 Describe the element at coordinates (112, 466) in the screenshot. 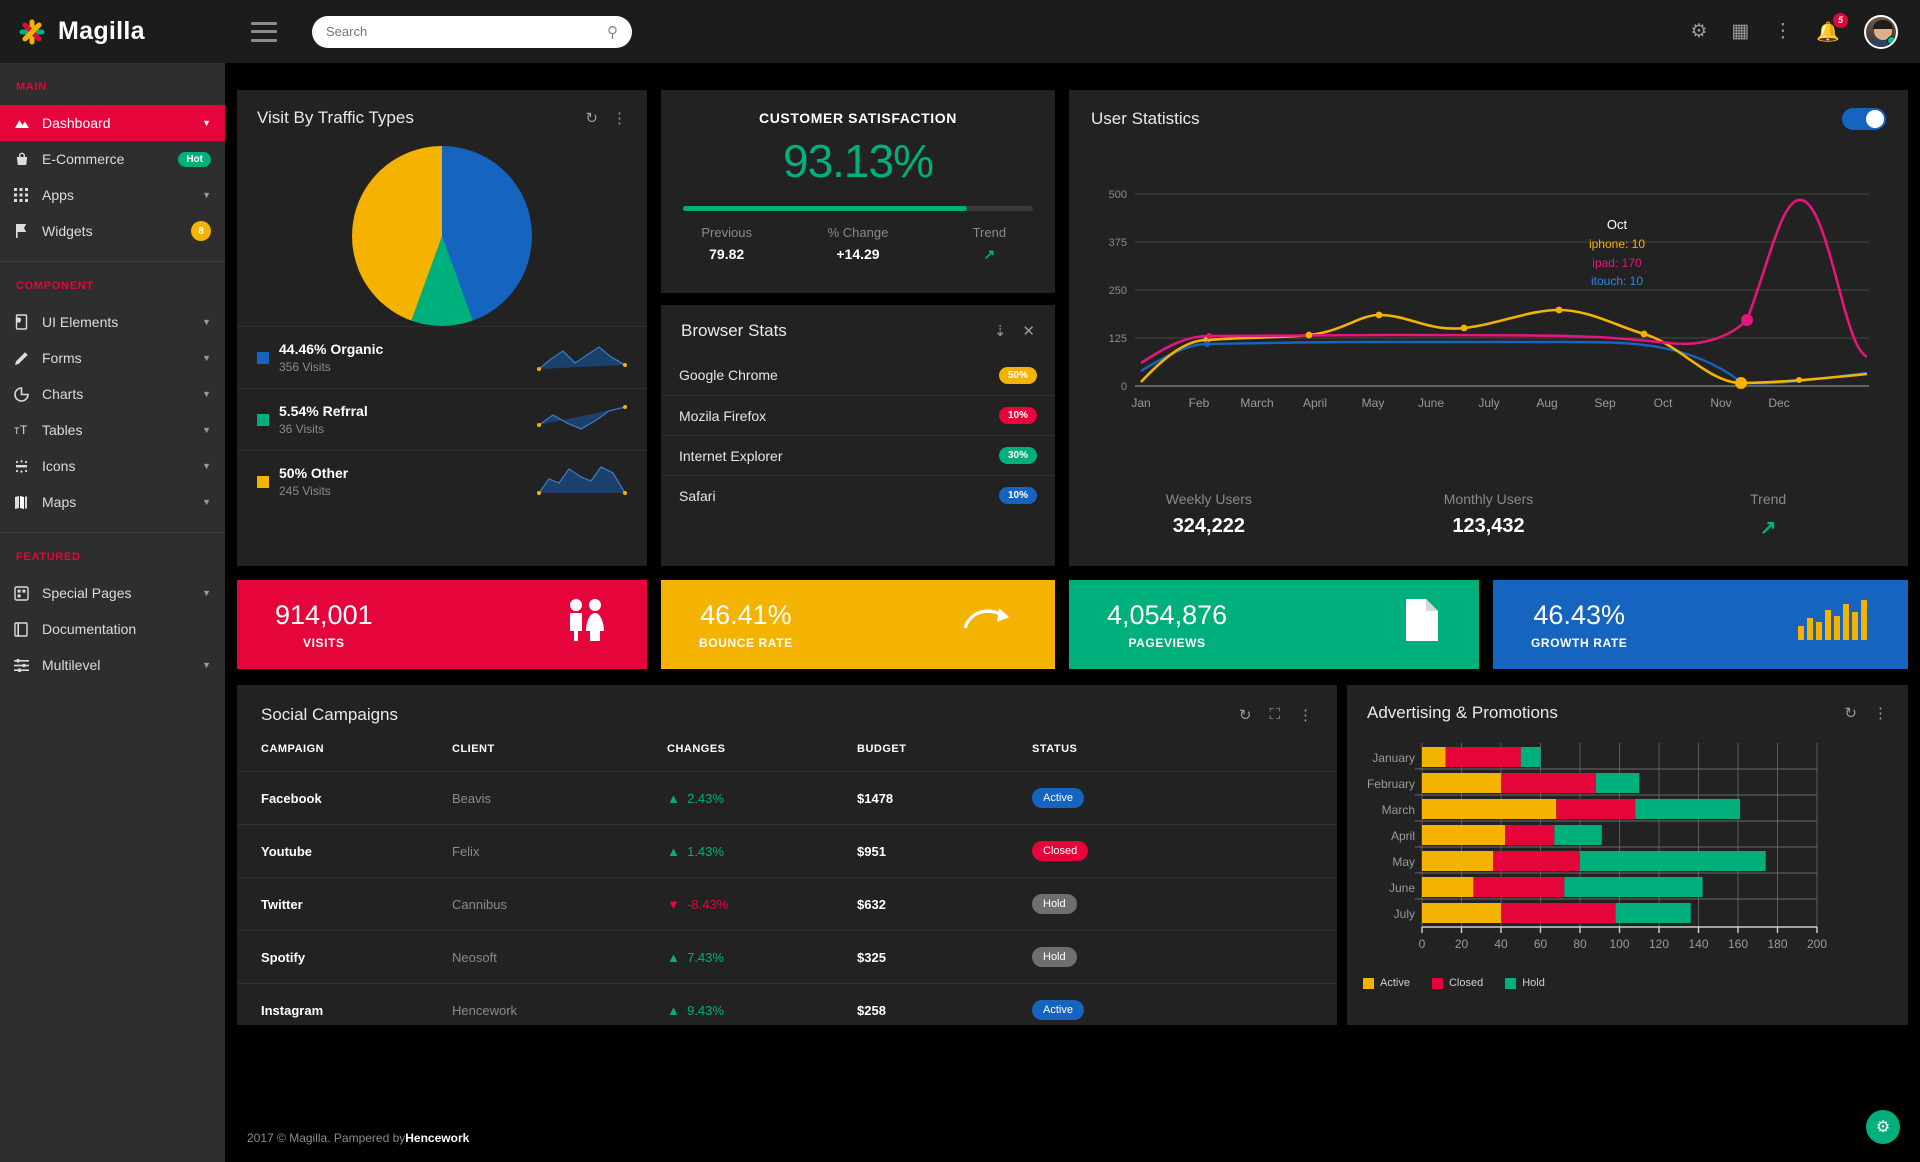

I see `sidebar-item-icons: Icons ▼` at that location.